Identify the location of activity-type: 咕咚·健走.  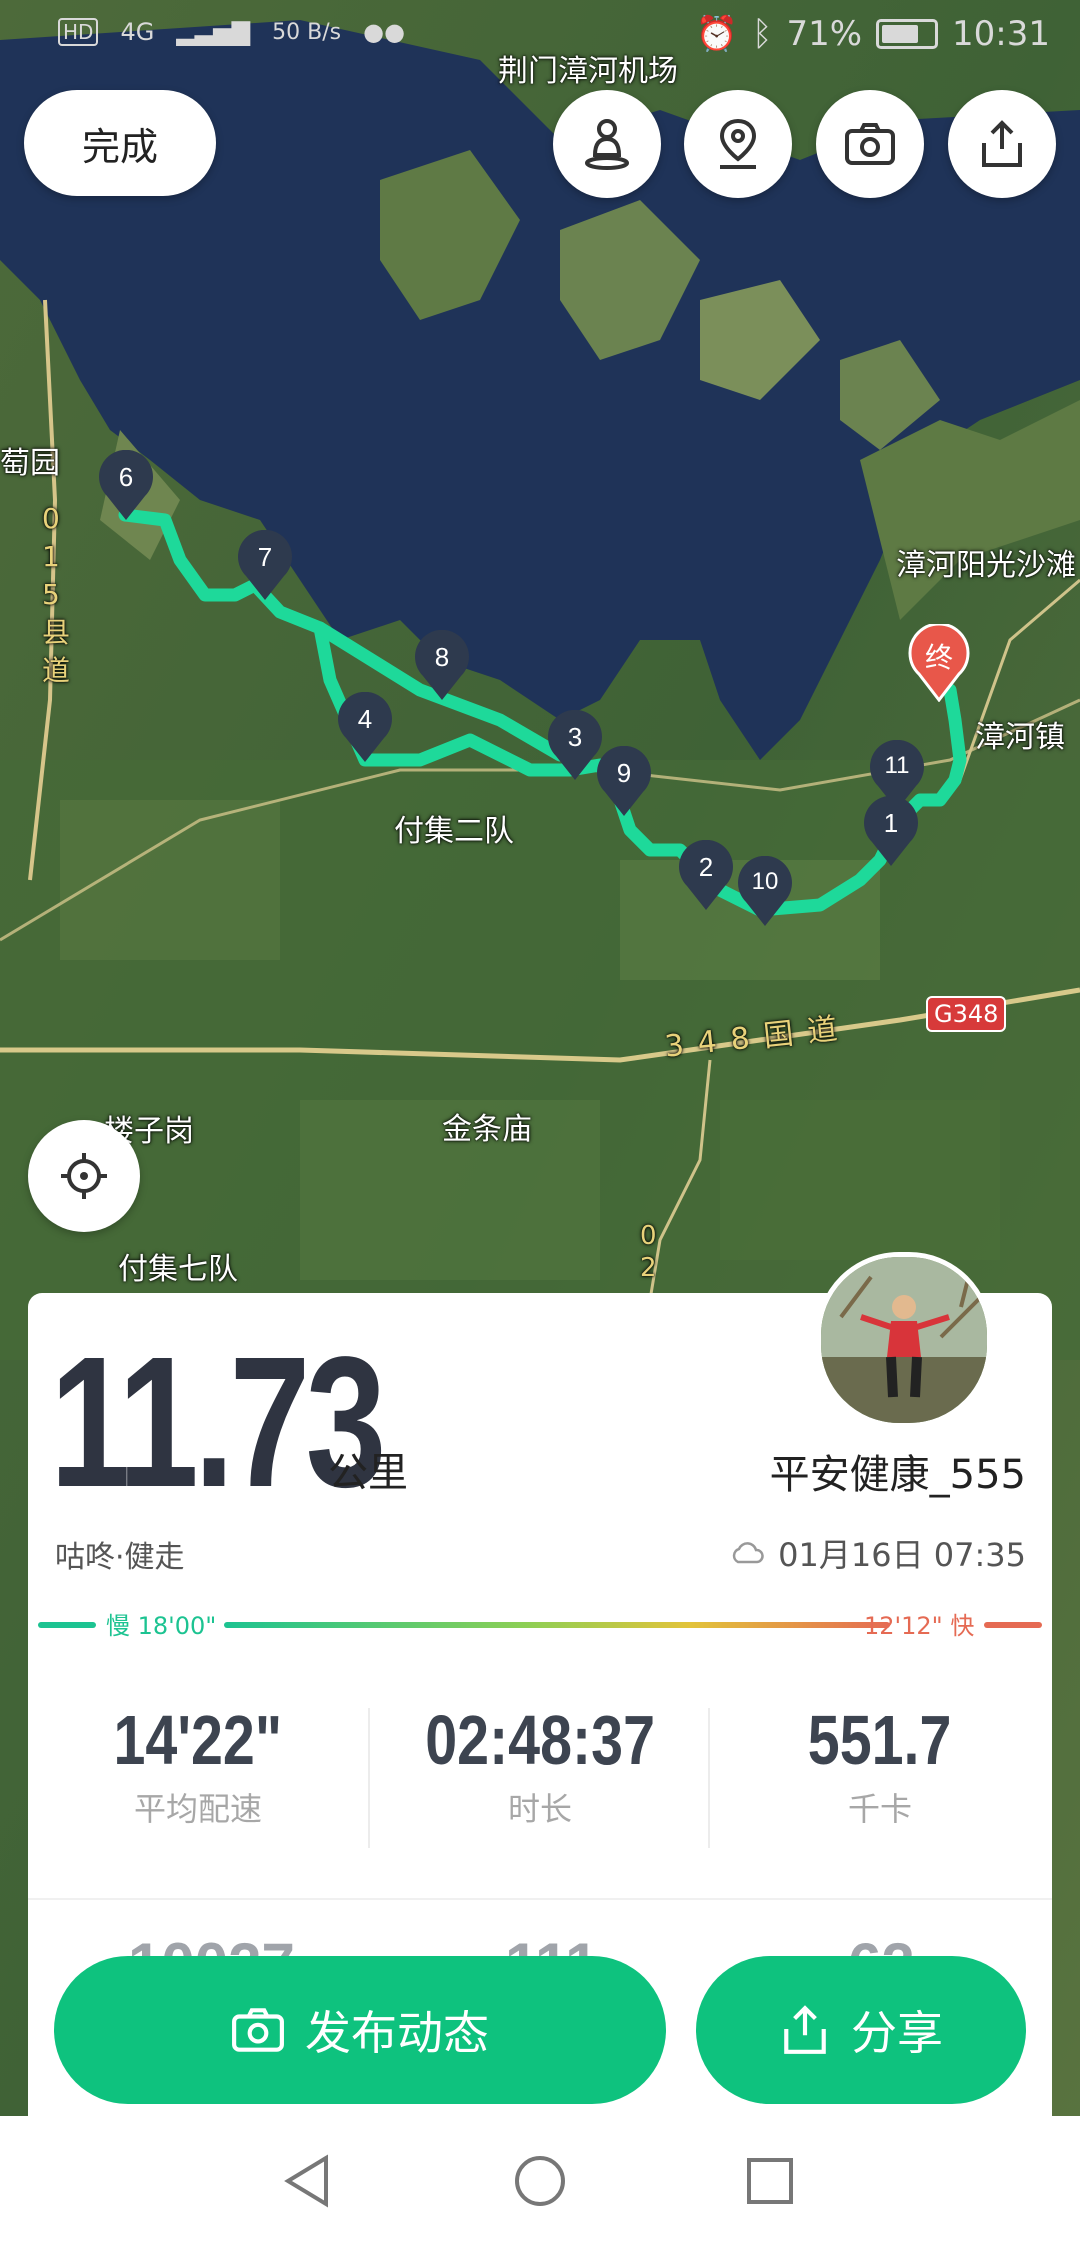
(120, 1557).